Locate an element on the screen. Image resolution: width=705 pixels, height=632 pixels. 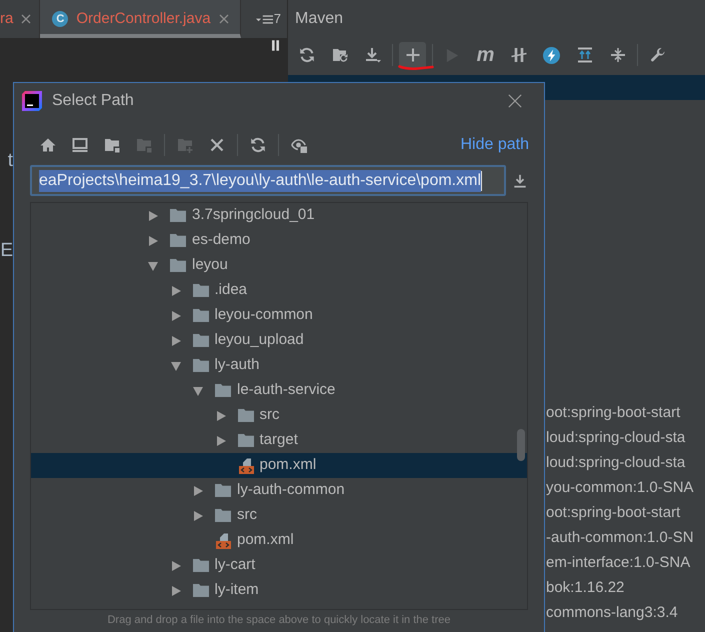
editor-tab: ra is located at coordinates (20, 19).